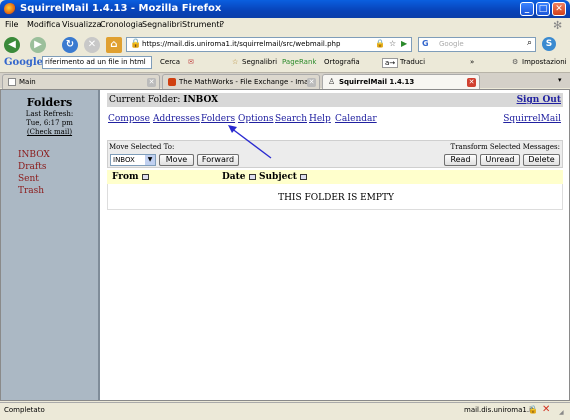 Image resolution: width=570 pixels, height=420 pixels. What do you see at coordinates (97, 62) in the screenshot?
I see `google-toolbar-search-input: riferimento ad un file in html` at bounding box center [97, 62].